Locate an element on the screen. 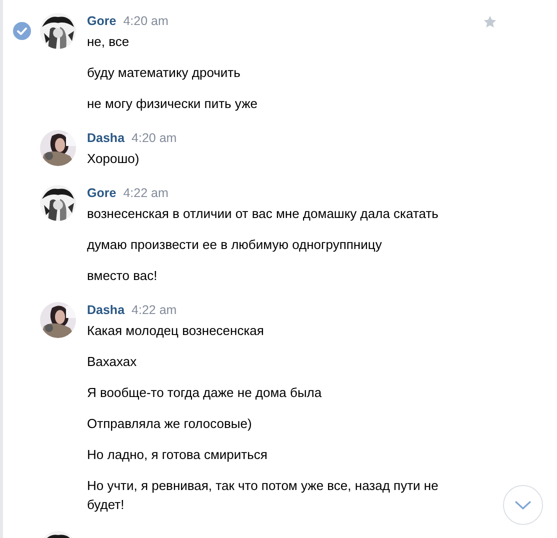  message-text: буду математику дрочить is located at coordinates (164, 73).